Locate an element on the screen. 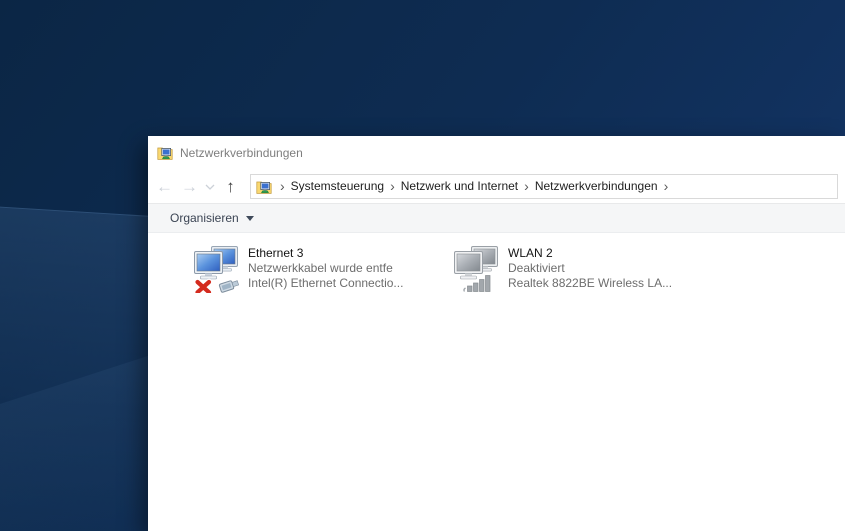  connection-status: Netzwerkkabel wurde entfe is located at coordinates (320, 268).